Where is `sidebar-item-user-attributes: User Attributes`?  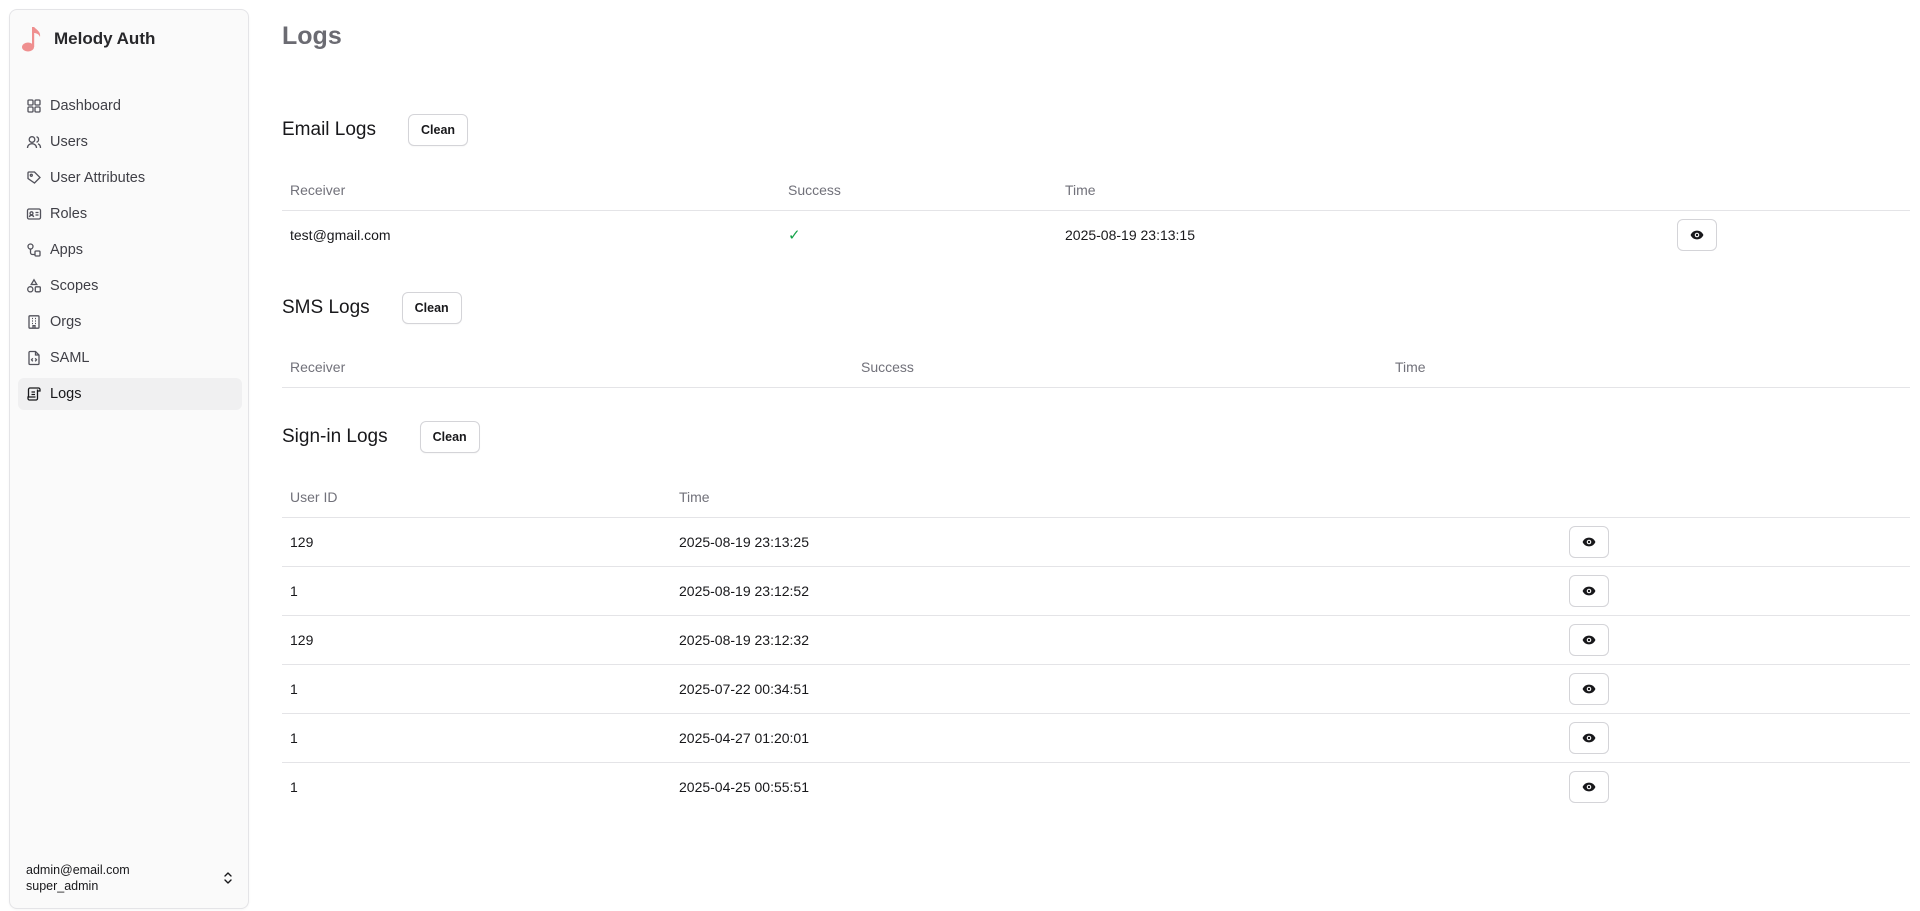 sidebar-item-user-attributes: User Attributes is located at coordinates (130, 178).